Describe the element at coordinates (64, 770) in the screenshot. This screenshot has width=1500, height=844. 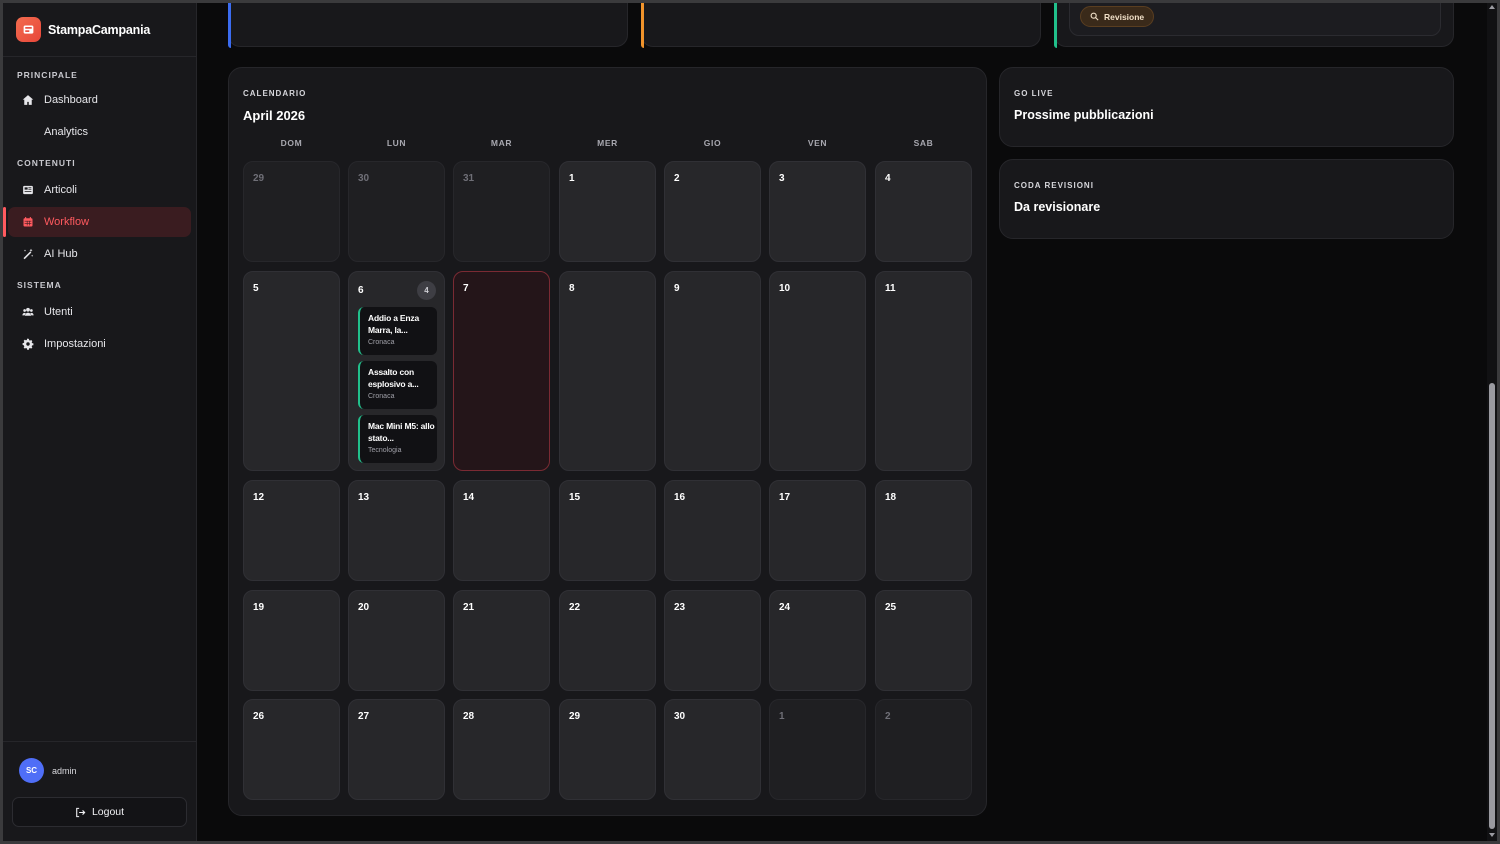
I see `user-name: admin` at that location.